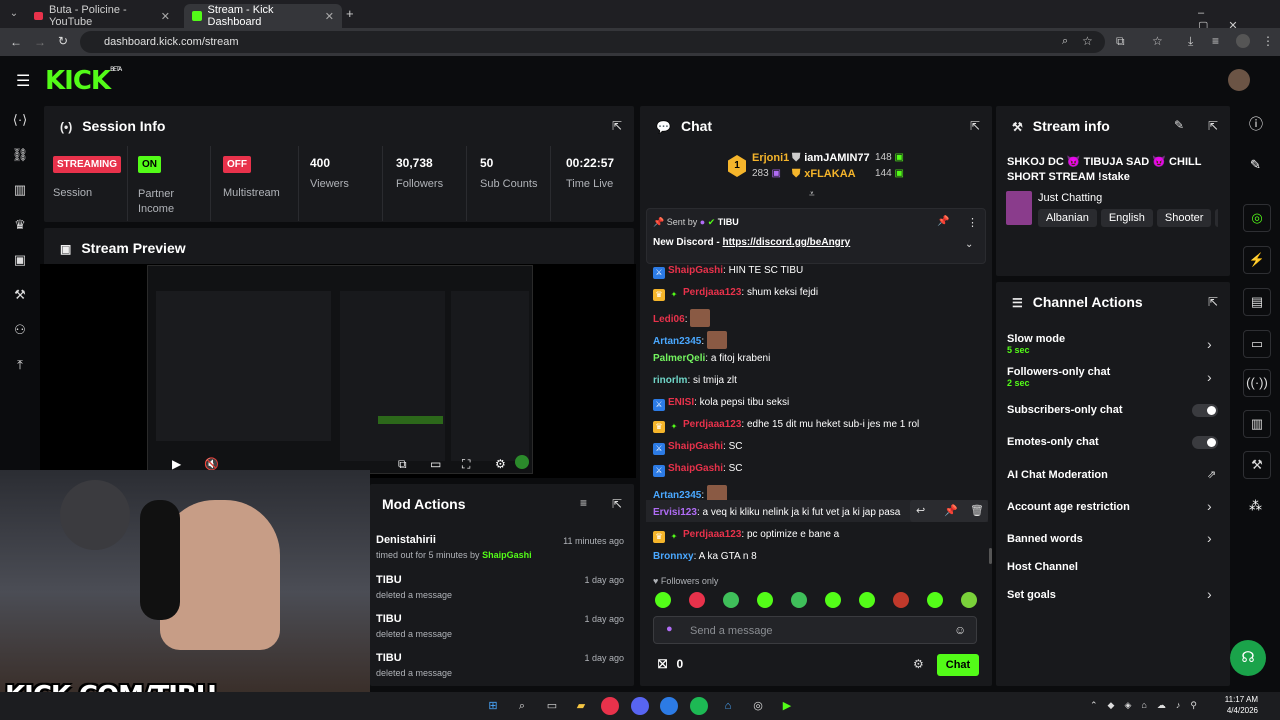  I want to click on gift-box-icon: ⛝, so click(662, 664).